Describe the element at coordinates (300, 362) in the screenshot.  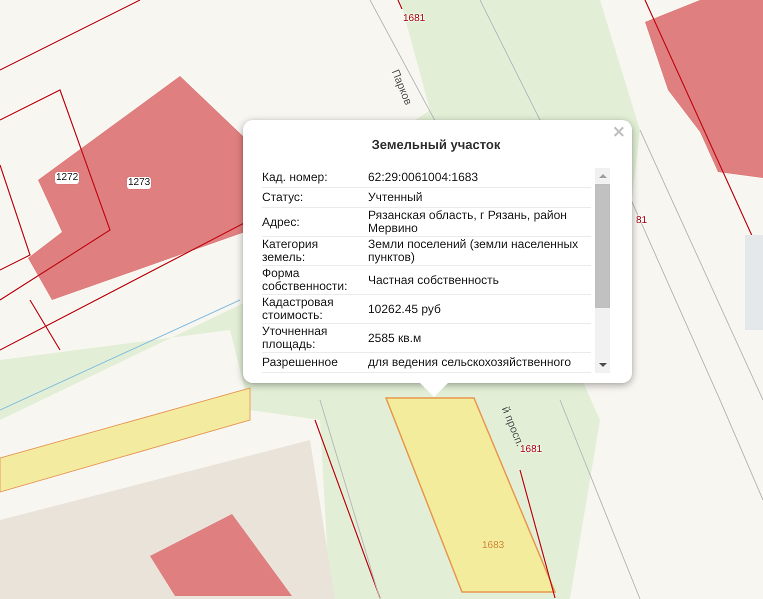
I see `field-label: Разрешенное` at that location.